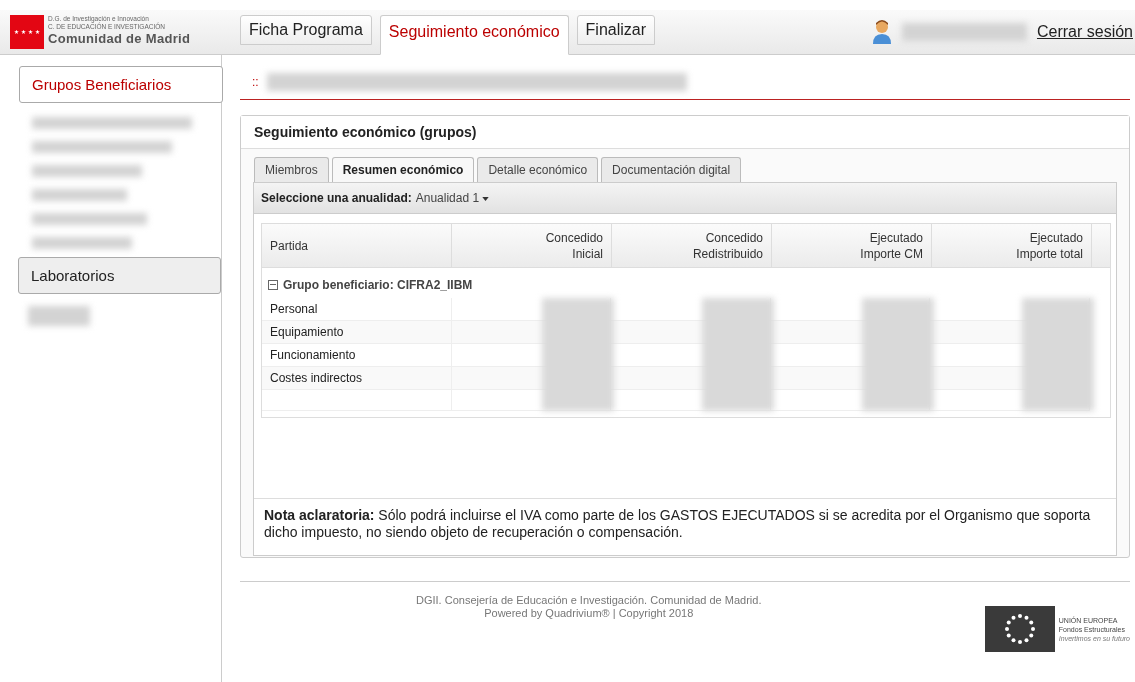 The height and width of the screenshot is (682, 1135). What do you see at coordinates (671, 169) in the screenshot?
I see `tab: Documentación digital` at bounding box center [671, 169].